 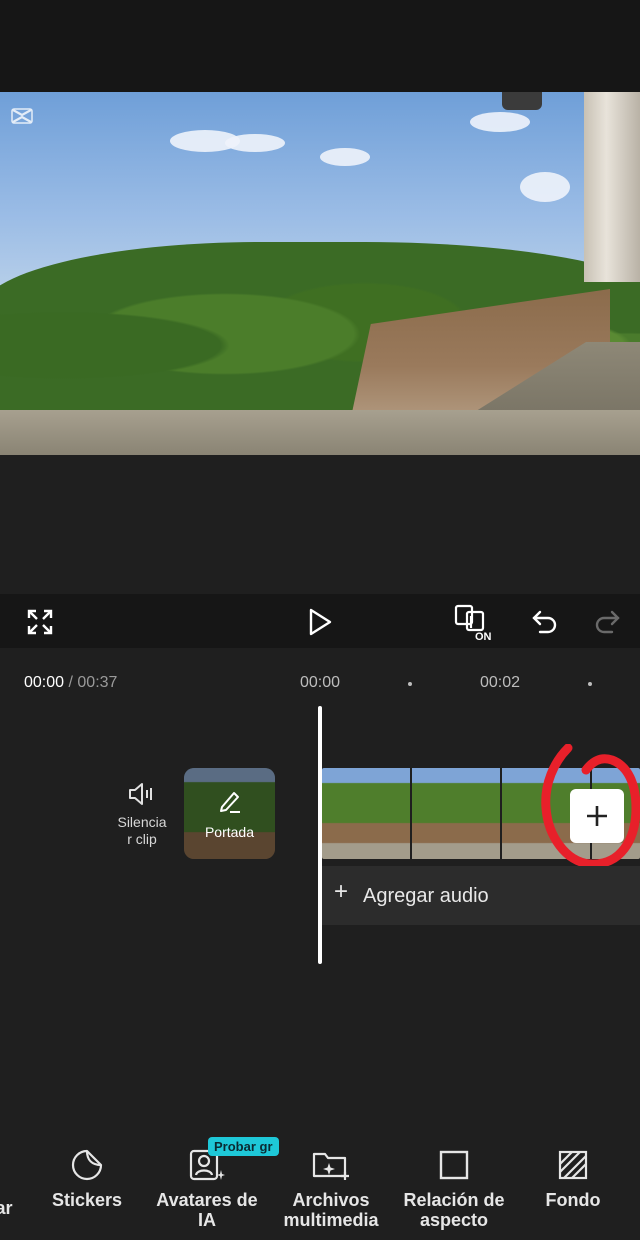 What do you see at coordinates (483, 636) in the screenshot?
I see `svg-text: ON` at bounding box center [483, 636].